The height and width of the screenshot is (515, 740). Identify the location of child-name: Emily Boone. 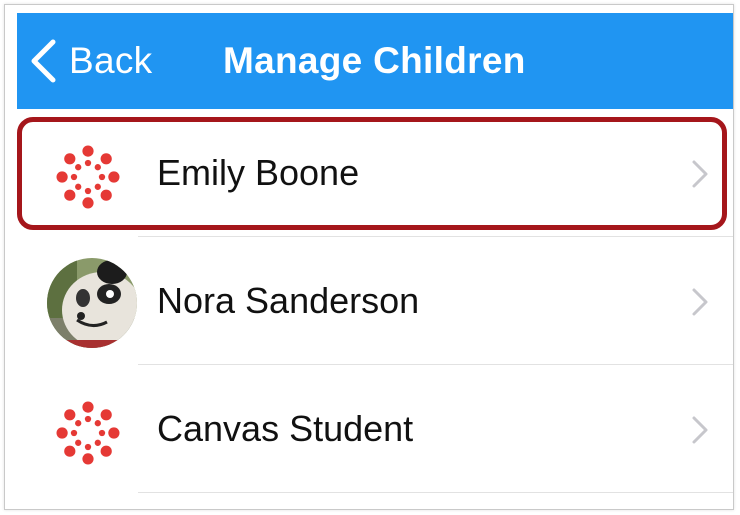
(258, 172).